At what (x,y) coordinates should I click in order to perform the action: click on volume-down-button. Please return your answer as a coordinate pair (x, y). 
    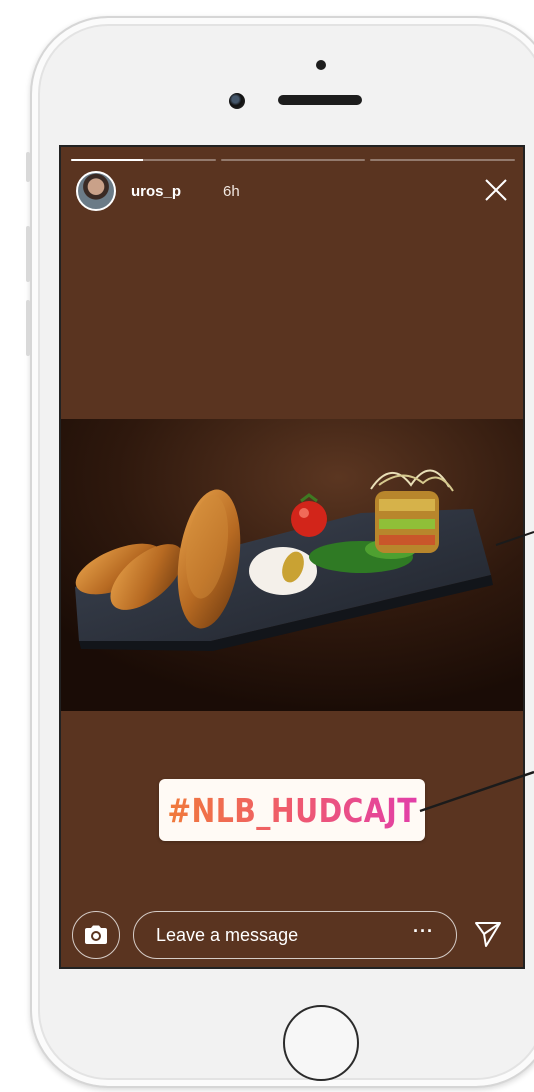
    Looking at the image, I should click on (28, 328).